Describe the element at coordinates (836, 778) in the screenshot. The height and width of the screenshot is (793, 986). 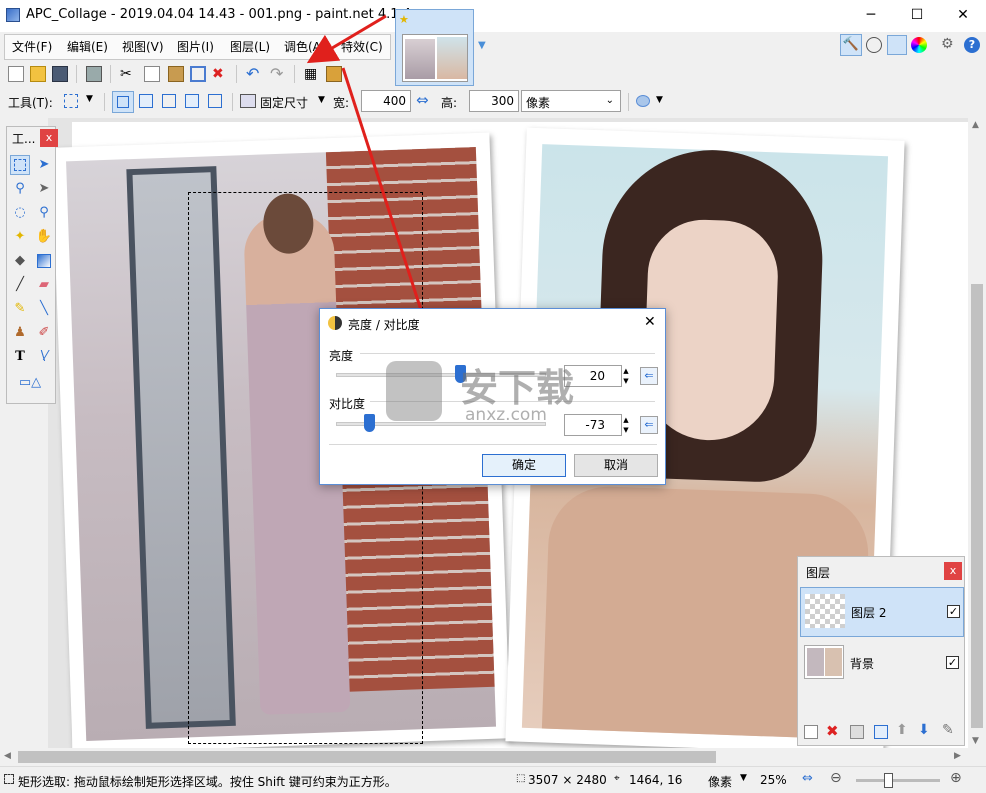
I see `zoom-out-icon: ⊖` at that location.